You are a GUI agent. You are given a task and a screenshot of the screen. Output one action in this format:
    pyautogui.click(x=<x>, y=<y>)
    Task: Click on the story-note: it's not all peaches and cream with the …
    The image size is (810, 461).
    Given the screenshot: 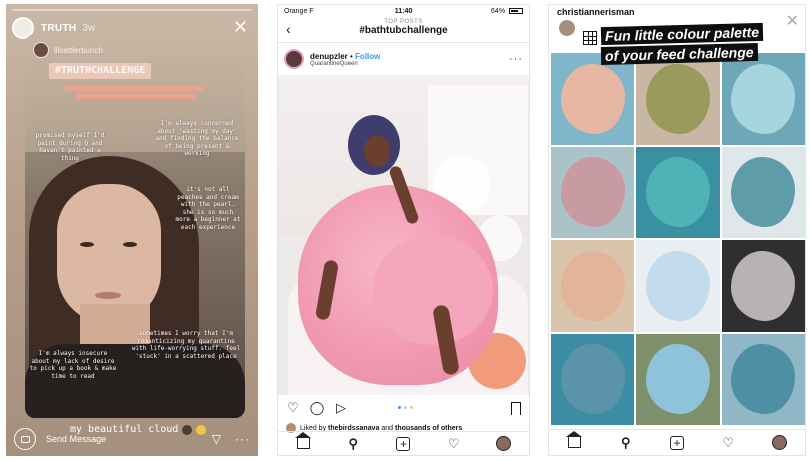 What is the action you would take?
    pyautogui.click(x=208, y=208)
    